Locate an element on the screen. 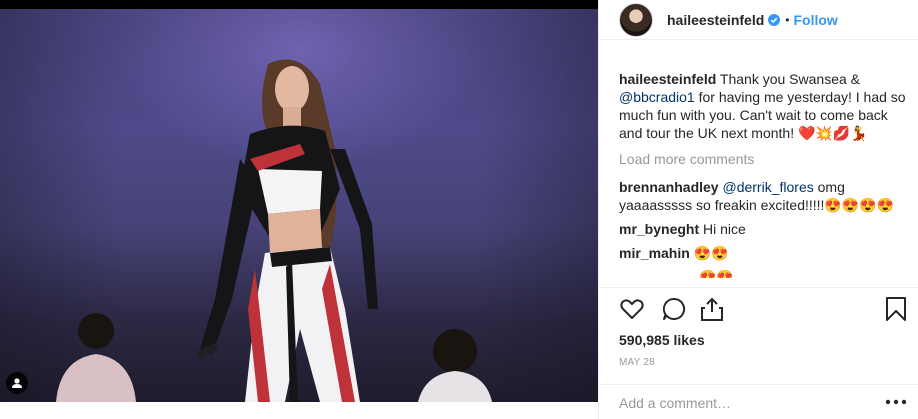 Image resolution: width=918 pixels, height=419 pixels. dancer-right is located at coordinates (455, 365).